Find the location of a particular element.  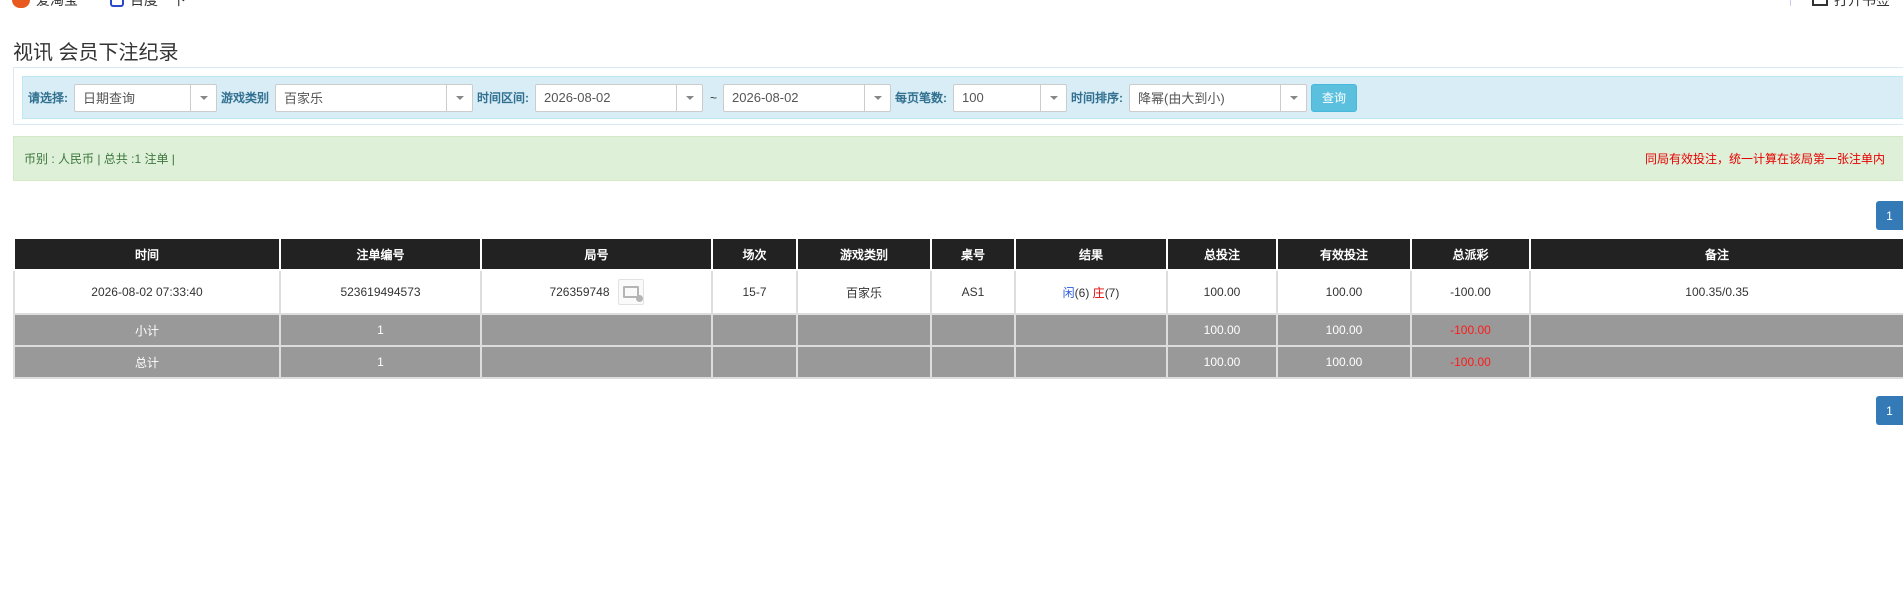

bookmark-divider is located at coordinates (1790, 3).